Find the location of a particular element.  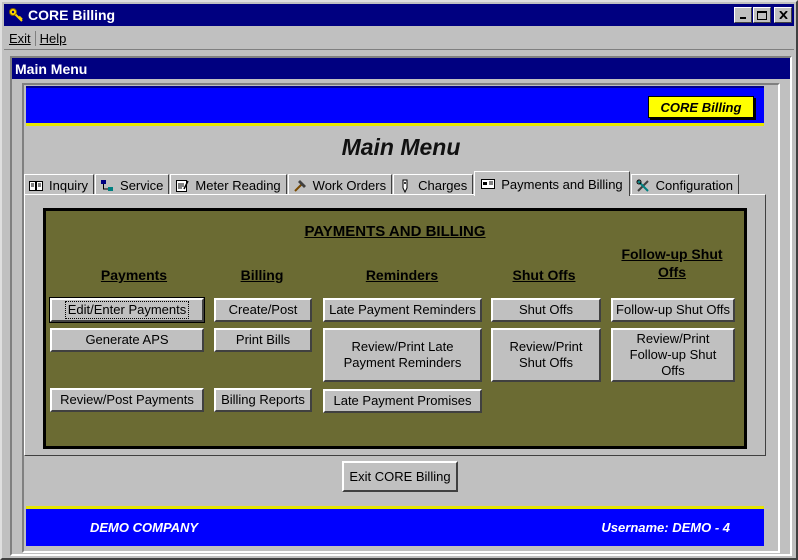

menu-bar: Exit Help is located at coordinates (399, 39).